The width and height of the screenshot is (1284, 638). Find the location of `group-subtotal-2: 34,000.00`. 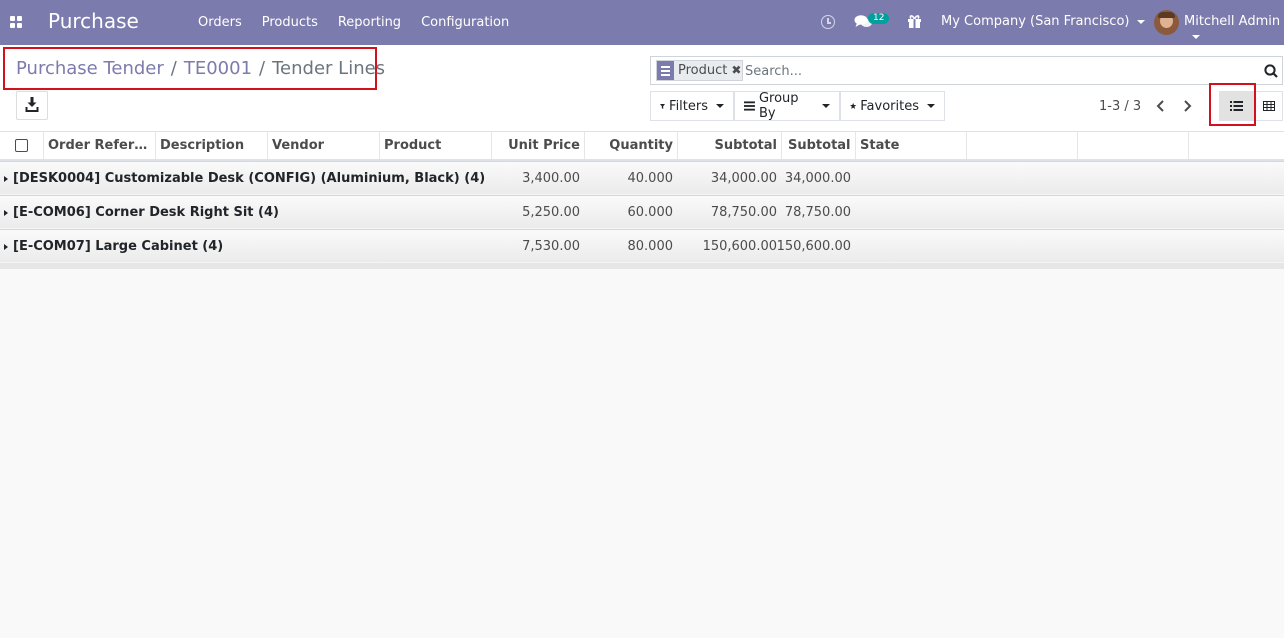

group-subtotal-2: 34,000.00 is located at coordinates (817, 178).